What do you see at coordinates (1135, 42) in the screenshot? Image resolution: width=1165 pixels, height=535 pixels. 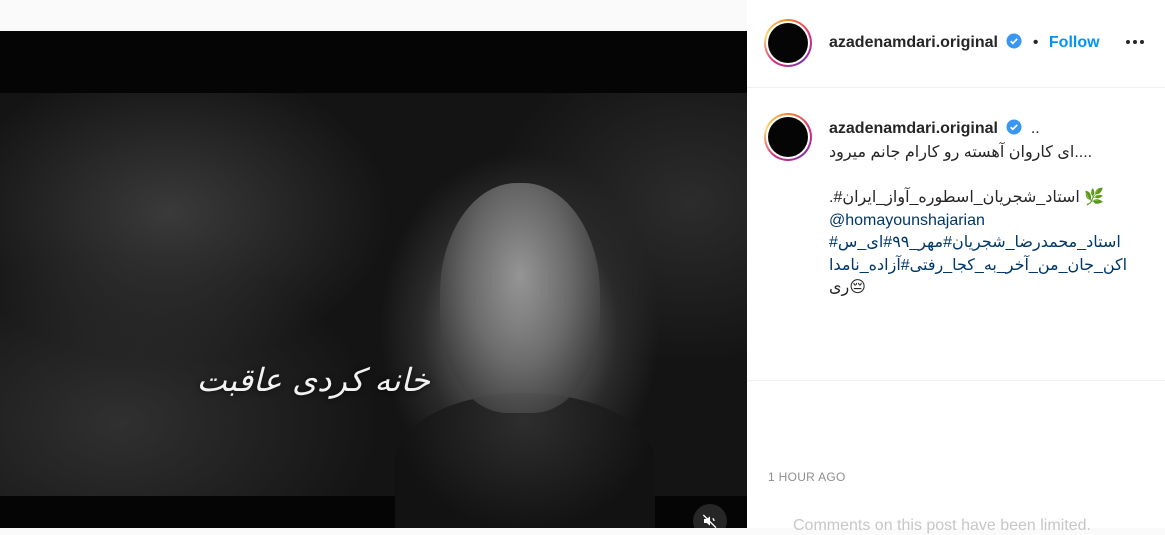 I see `more-options-icon` at bounding box center [1135, 42].